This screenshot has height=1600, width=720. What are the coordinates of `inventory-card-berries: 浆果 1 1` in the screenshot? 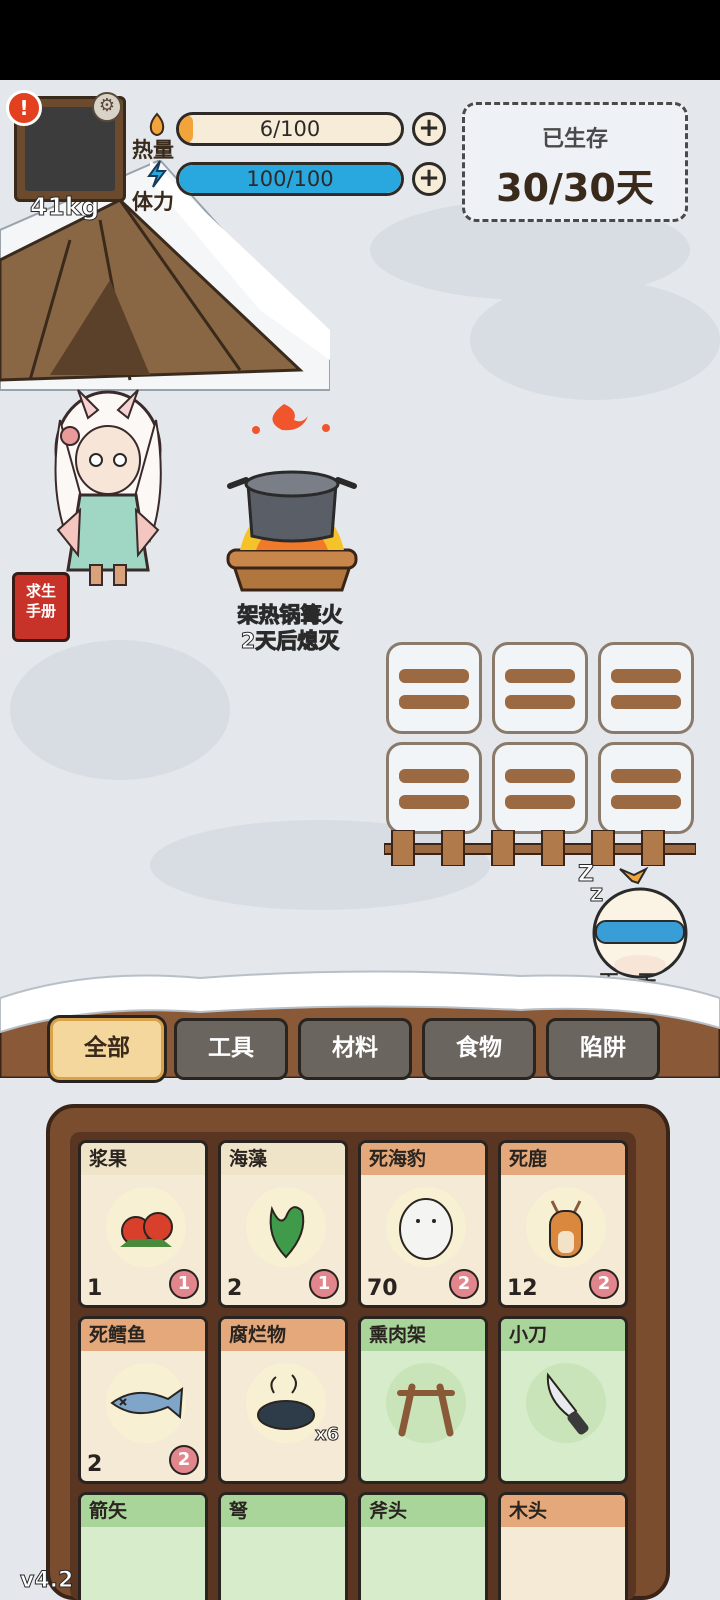 It's located at (143, 1224).